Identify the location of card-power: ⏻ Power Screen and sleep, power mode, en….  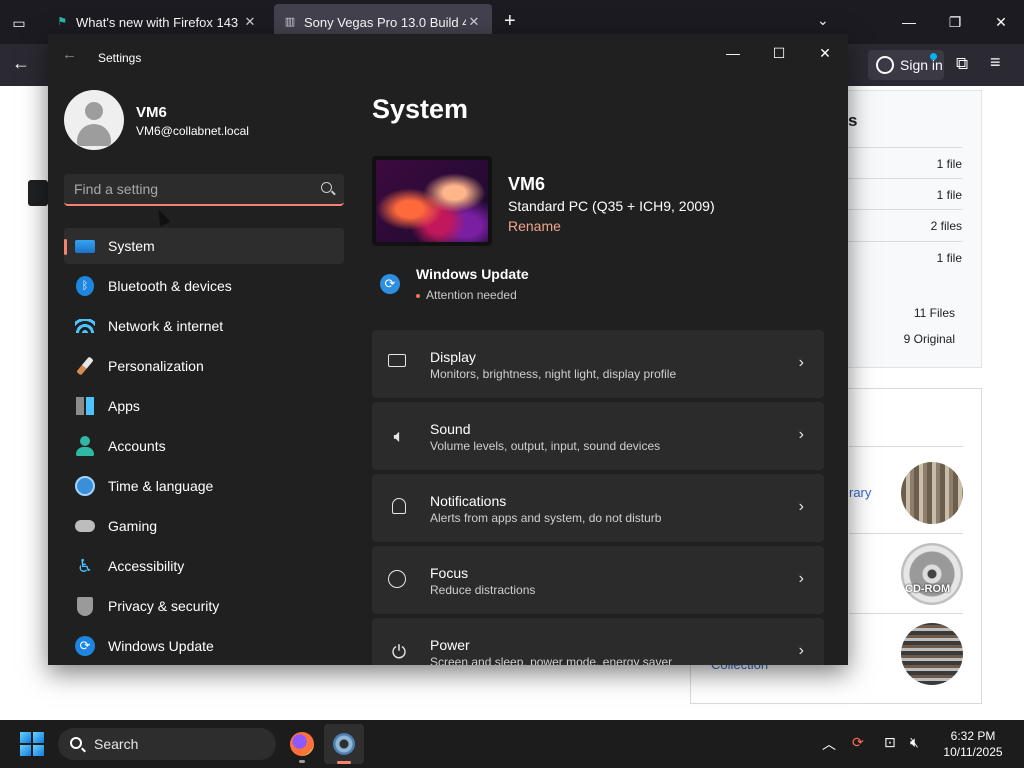
(598, 641).